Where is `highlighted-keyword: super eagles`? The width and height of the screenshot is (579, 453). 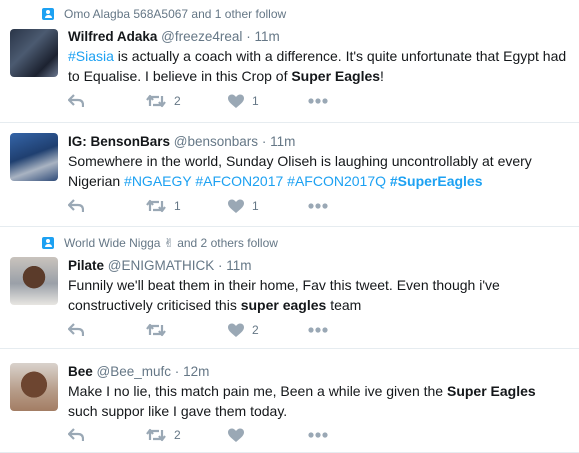
highlighted-keyword: super eagles is located at coordinates (283, 305).